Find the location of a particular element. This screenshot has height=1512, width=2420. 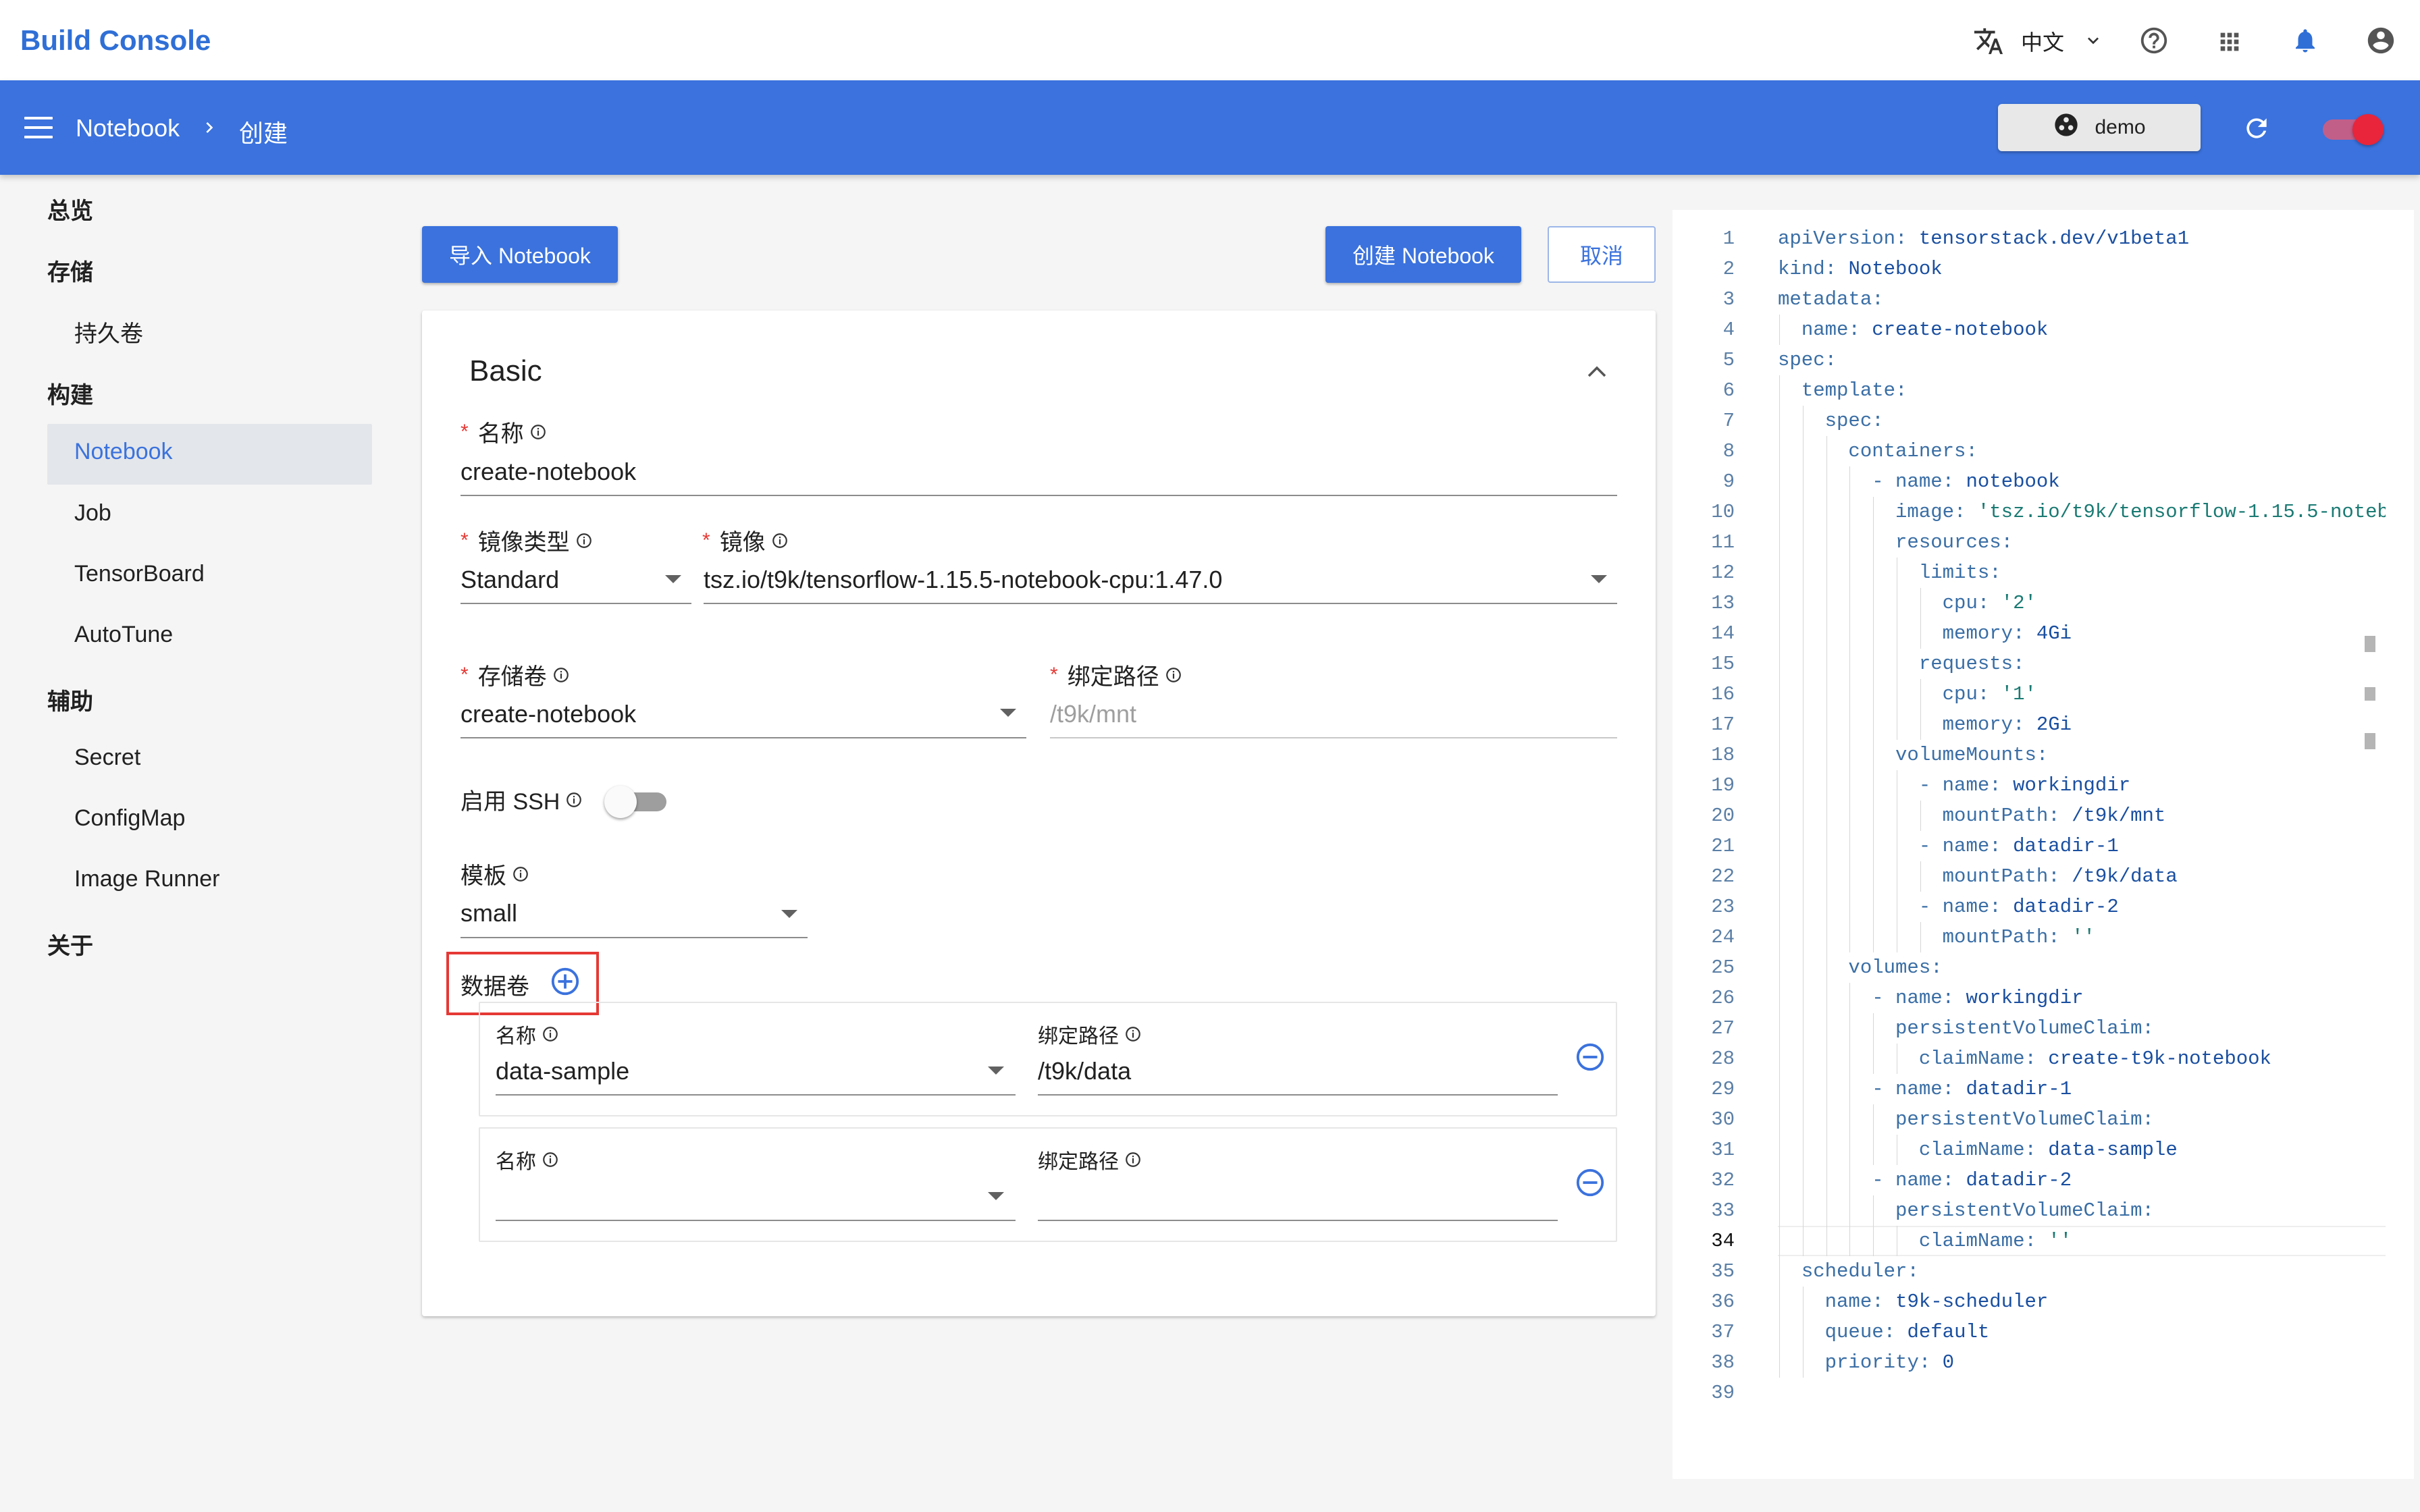

sidebar-item-tensorboard: TensorBoard is located at coordinates (139, 574).